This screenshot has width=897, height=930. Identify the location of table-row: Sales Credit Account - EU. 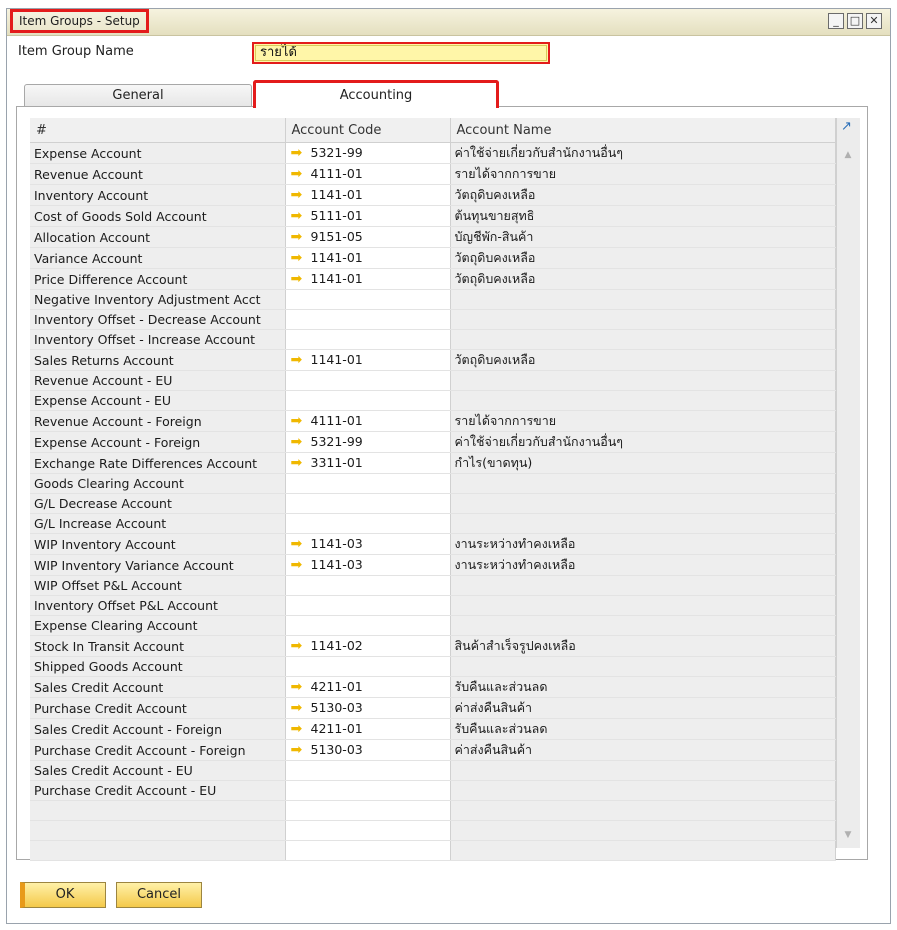
(433, 770).